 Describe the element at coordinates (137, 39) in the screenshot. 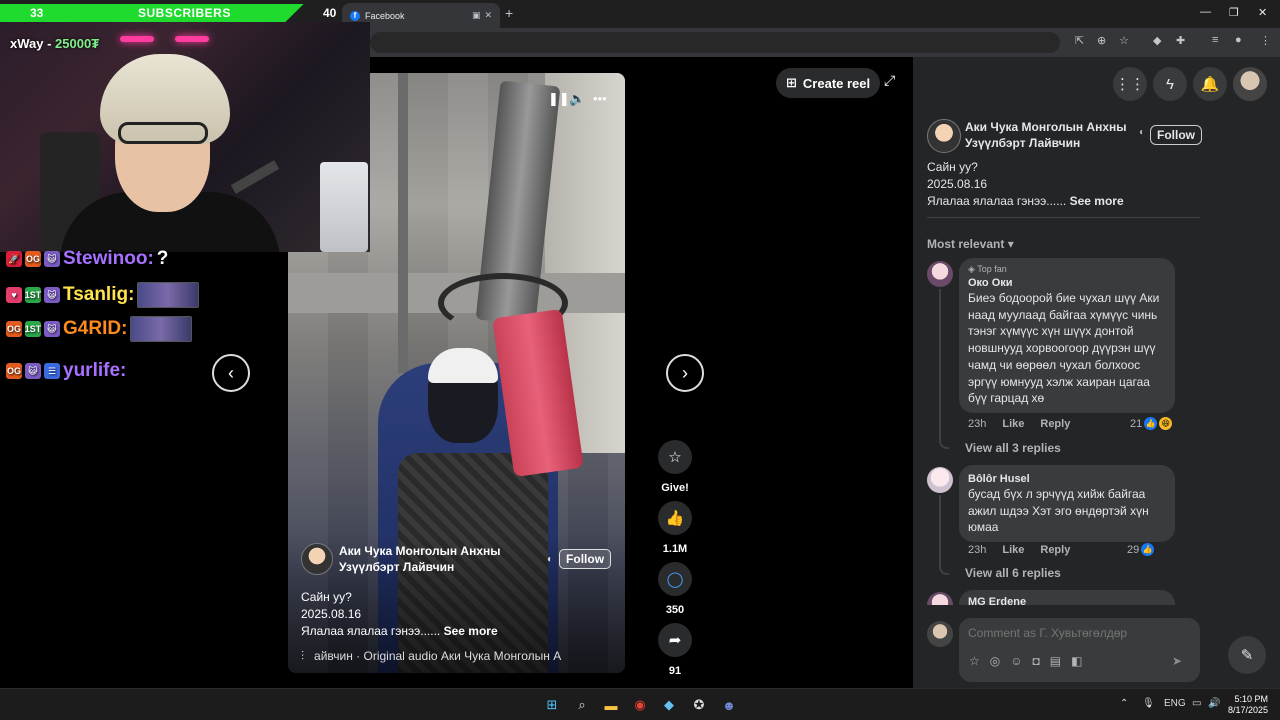

I see `neon-light` at that location.